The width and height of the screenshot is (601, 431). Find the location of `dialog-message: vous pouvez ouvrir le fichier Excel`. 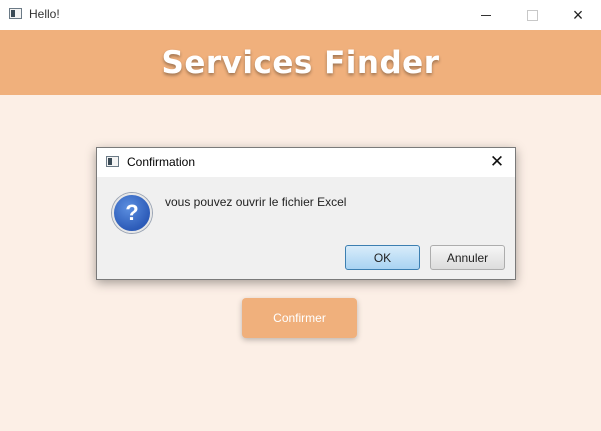

dialog-message: vous pouvez ouvrir le fichier Excel is located at coordinates (256, 202).